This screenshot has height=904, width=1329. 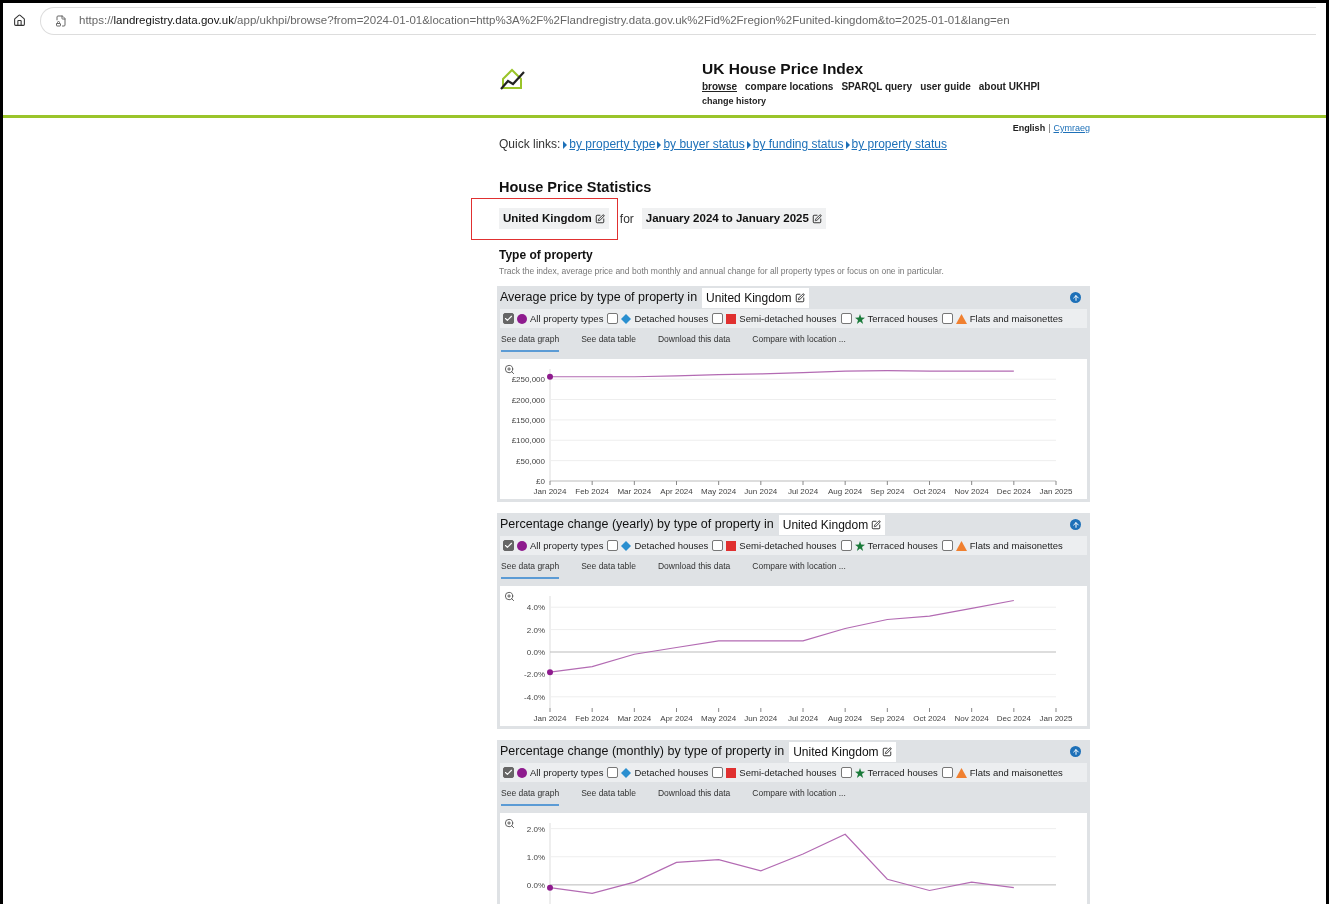 What do you see at coordinates (1009, 86) in the screenshot?
I see `nav-link: about UKHPI` at bounding box center [1009, 86].